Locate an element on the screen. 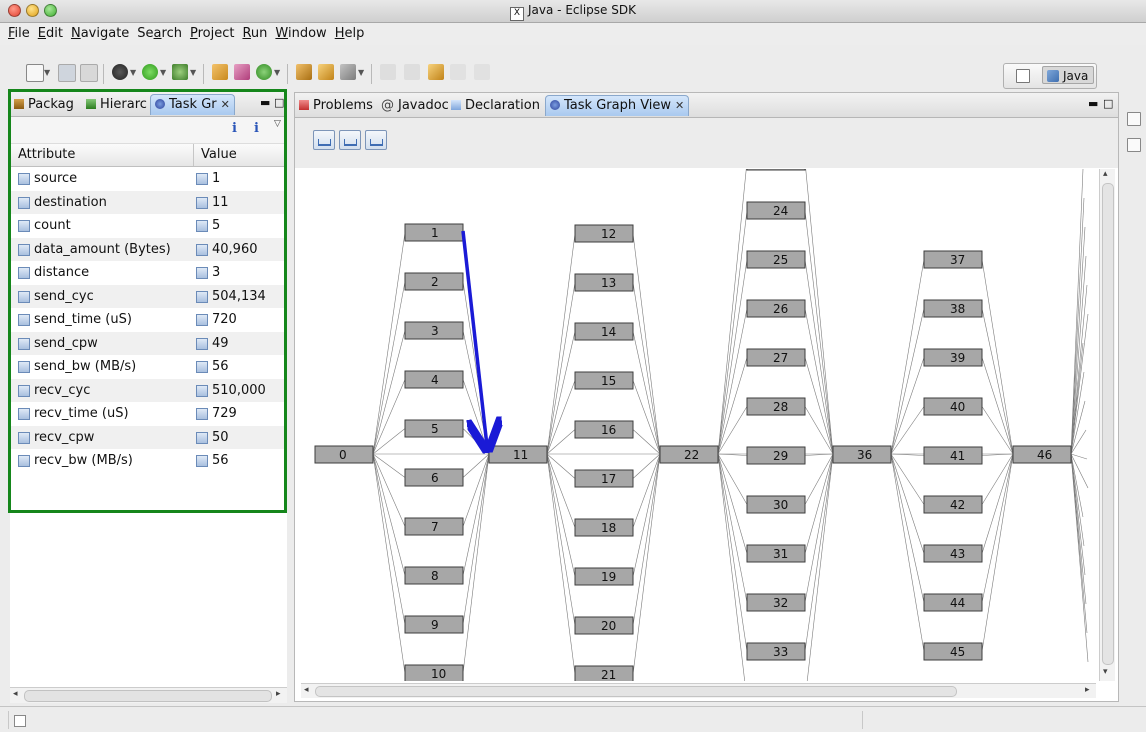 This screenshot has height=732, width=1146. table-row: recv_time (uS) 729 is located at coordinates (148, 414).